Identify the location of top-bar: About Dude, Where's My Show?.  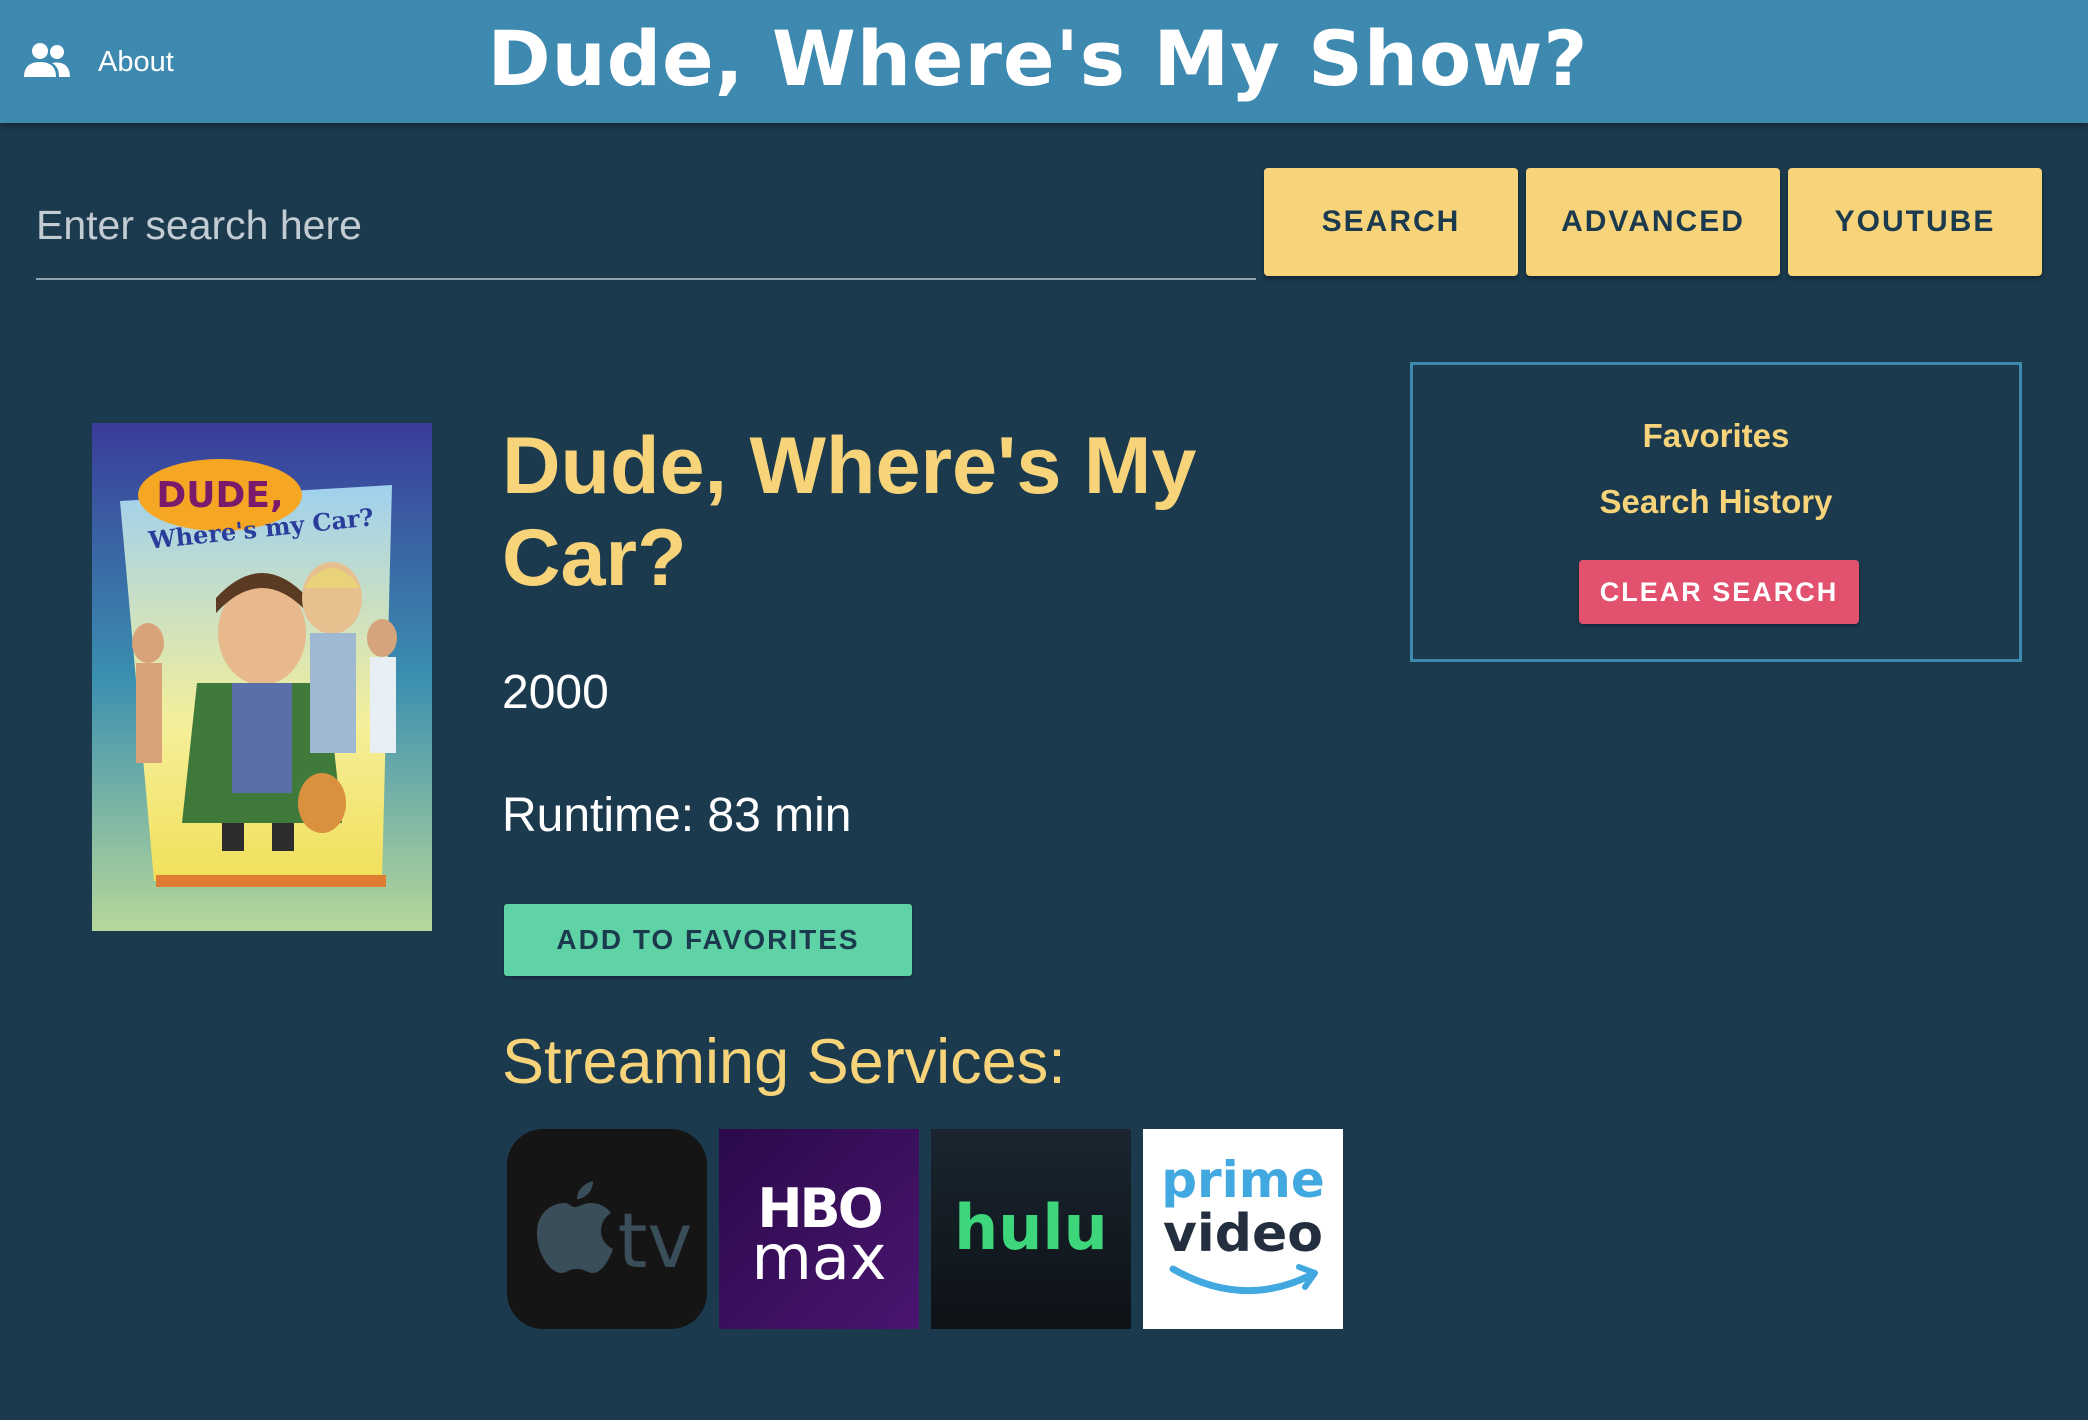
(1044, 61).